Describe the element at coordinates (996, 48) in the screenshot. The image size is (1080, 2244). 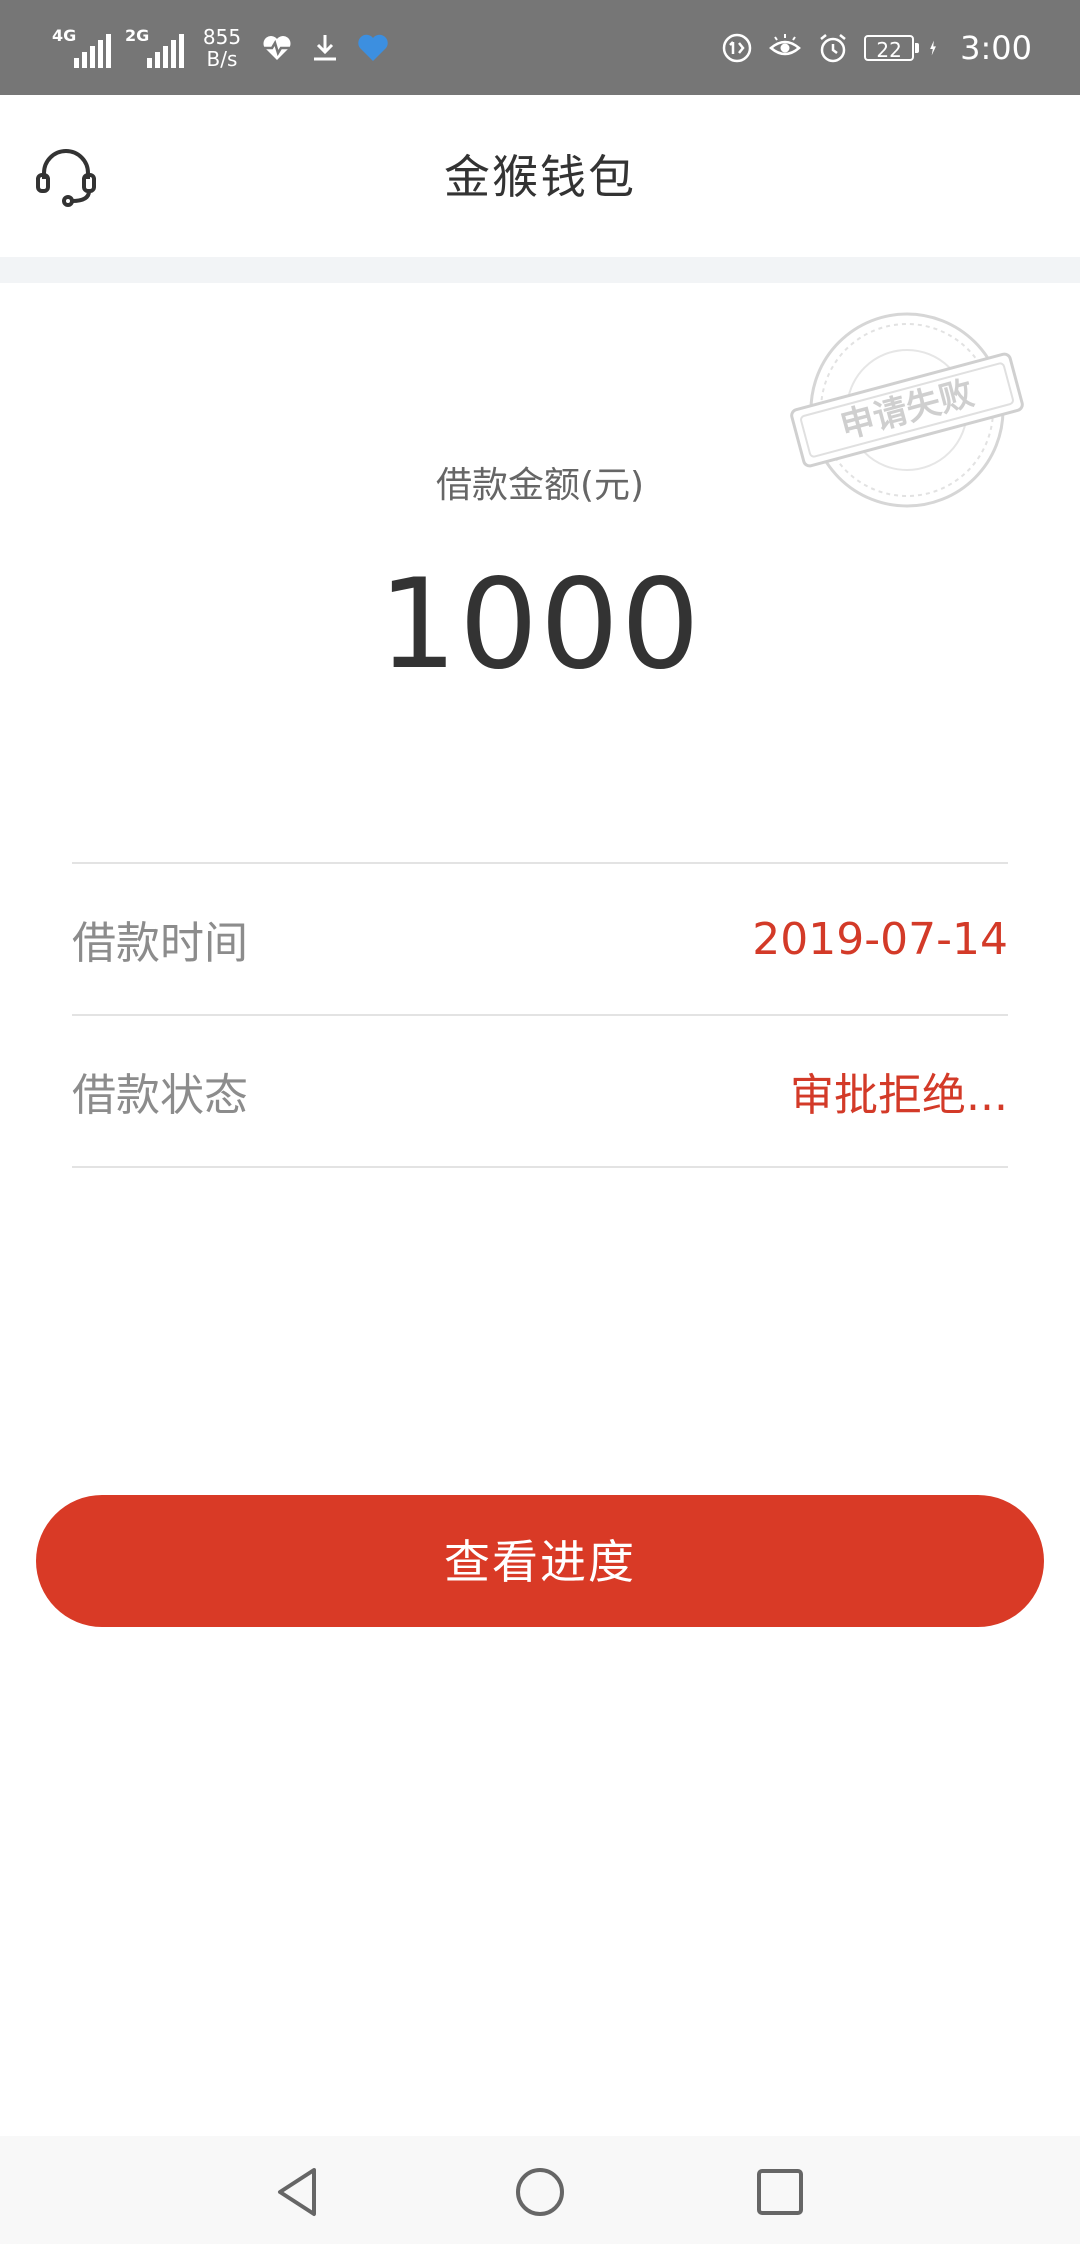
I see `clock-time: 3:00` at that location.